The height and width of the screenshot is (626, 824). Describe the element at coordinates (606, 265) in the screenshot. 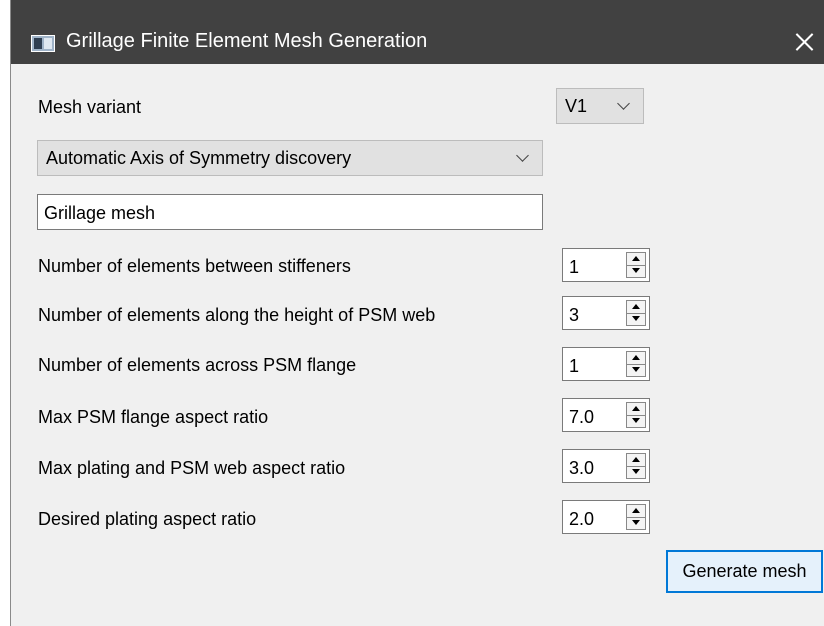

I see `elements-between-stiffeners-spinner: 1` at that location.